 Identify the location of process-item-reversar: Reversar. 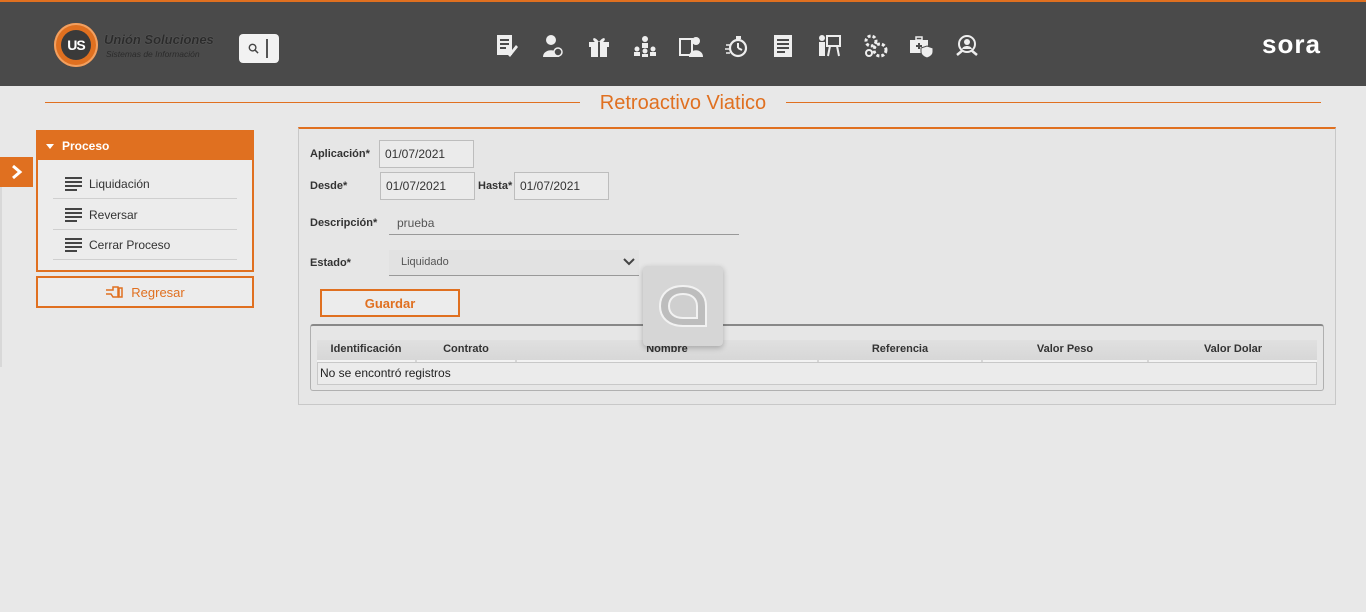
(145, 215).